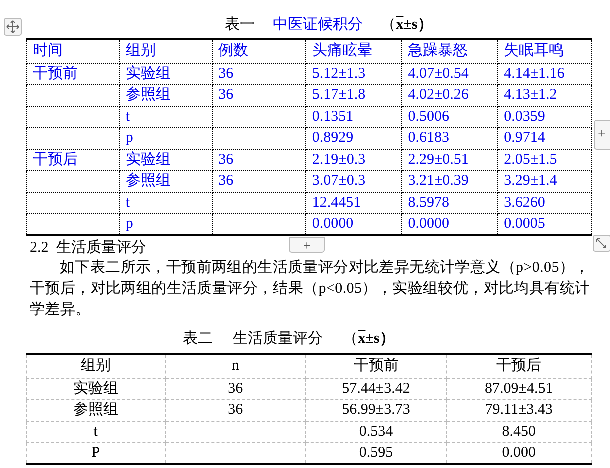 This screenshot has width=610, height=468. What do you see at coordinates (13, 27) in the screenshot?
I see `move-handle-icon` at bounding box center [13, 27].